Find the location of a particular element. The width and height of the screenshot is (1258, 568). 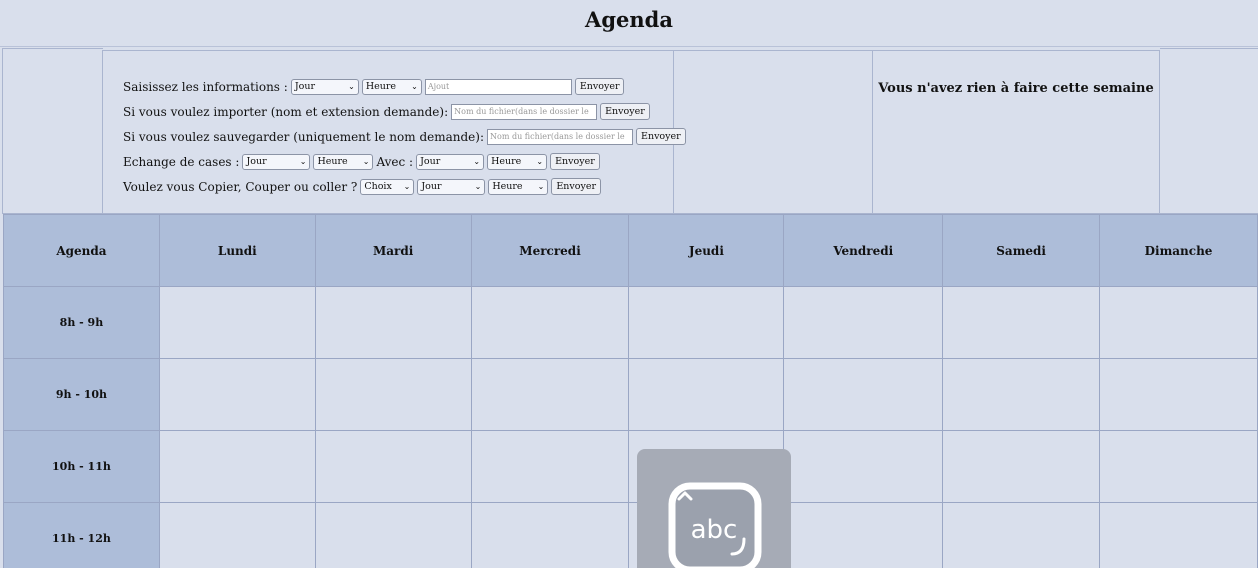

table-row: 11h - 12h is located at coordinates (630, 535).